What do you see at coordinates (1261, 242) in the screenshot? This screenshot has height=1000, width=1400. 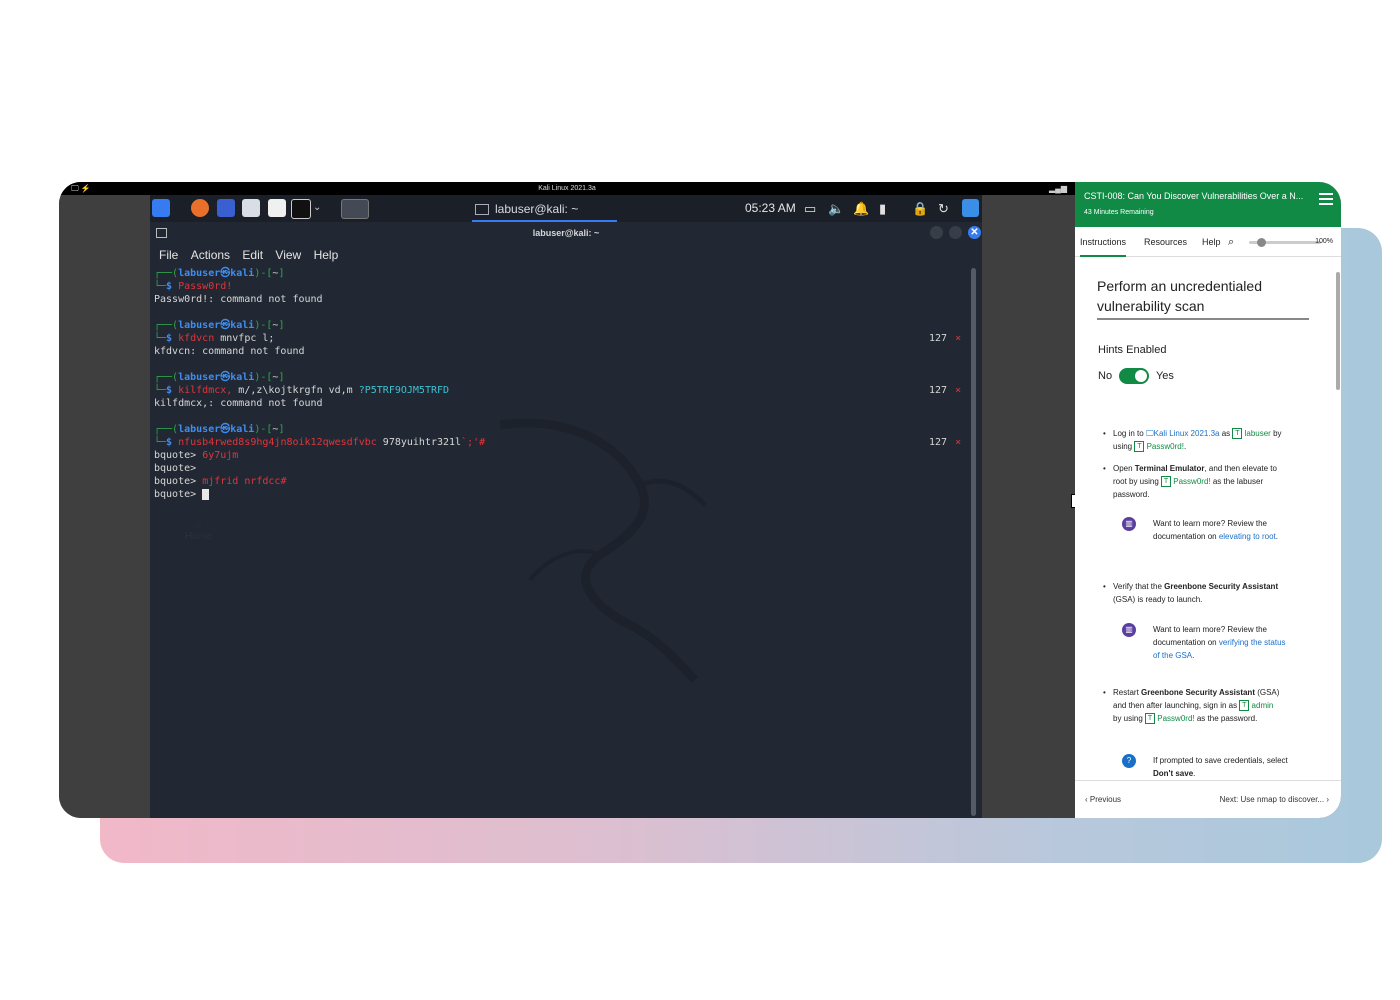 I see `zoom-slider-knob` at bounding box center [1261, 242].